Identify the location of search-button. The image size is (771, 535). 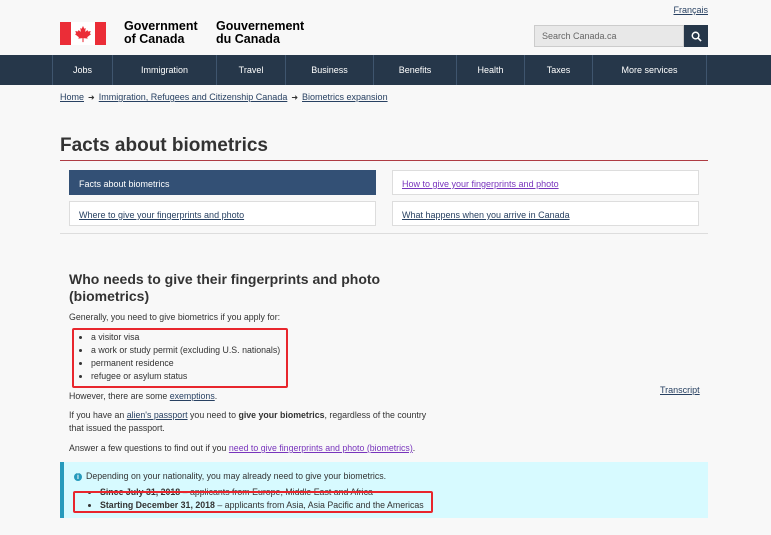
(696, 36).